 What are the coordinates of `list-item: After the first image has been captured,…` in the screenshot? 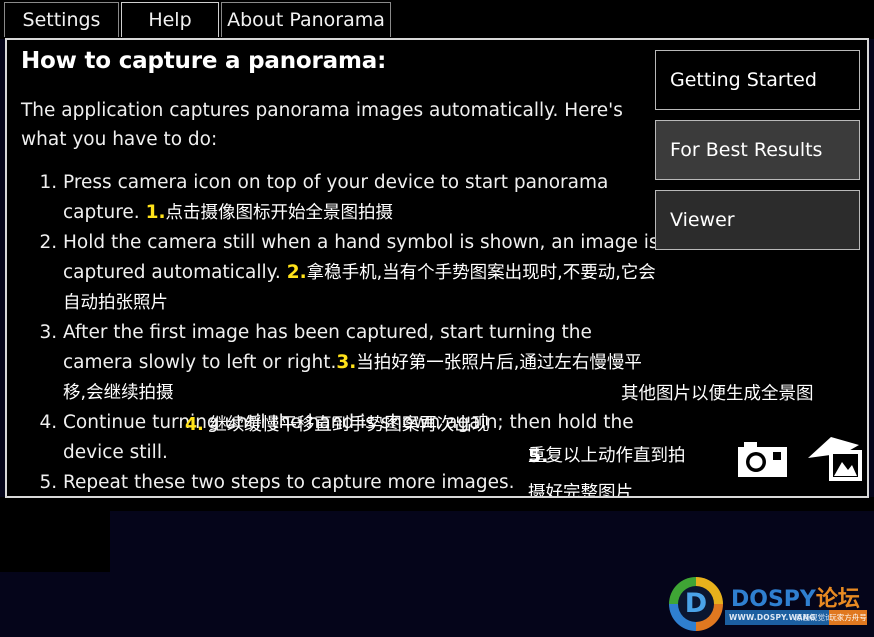 It's located at (363, 363).